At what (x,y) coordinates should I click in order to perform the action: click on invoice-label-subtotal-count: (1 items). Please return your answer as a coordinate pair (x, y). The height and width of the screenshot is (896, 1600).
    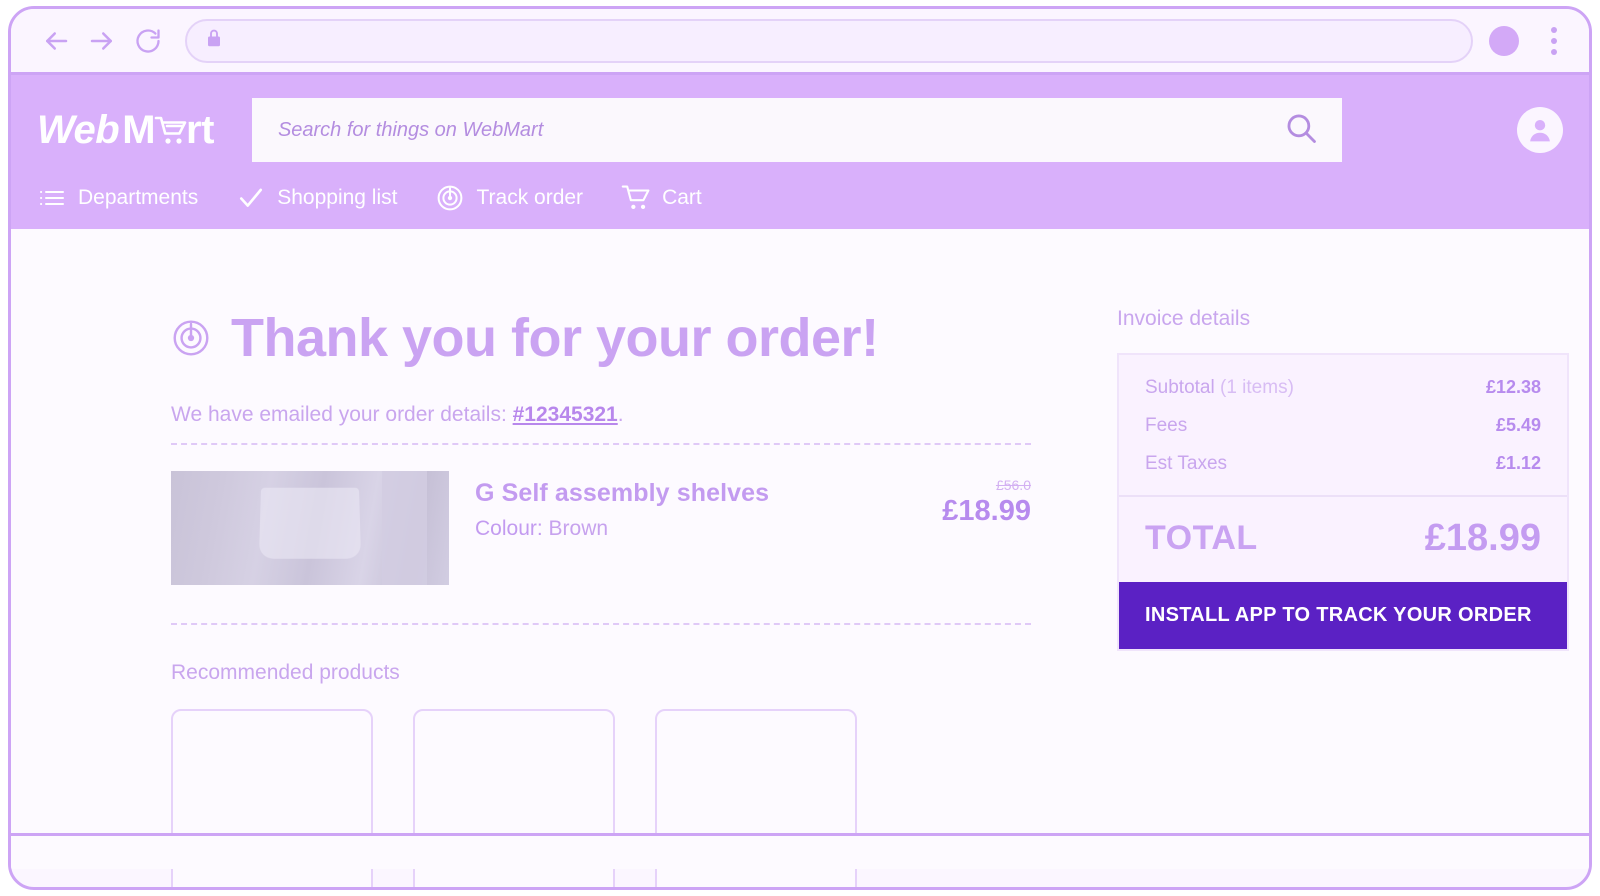
    Looking at the image, I should click on (1254, 387).